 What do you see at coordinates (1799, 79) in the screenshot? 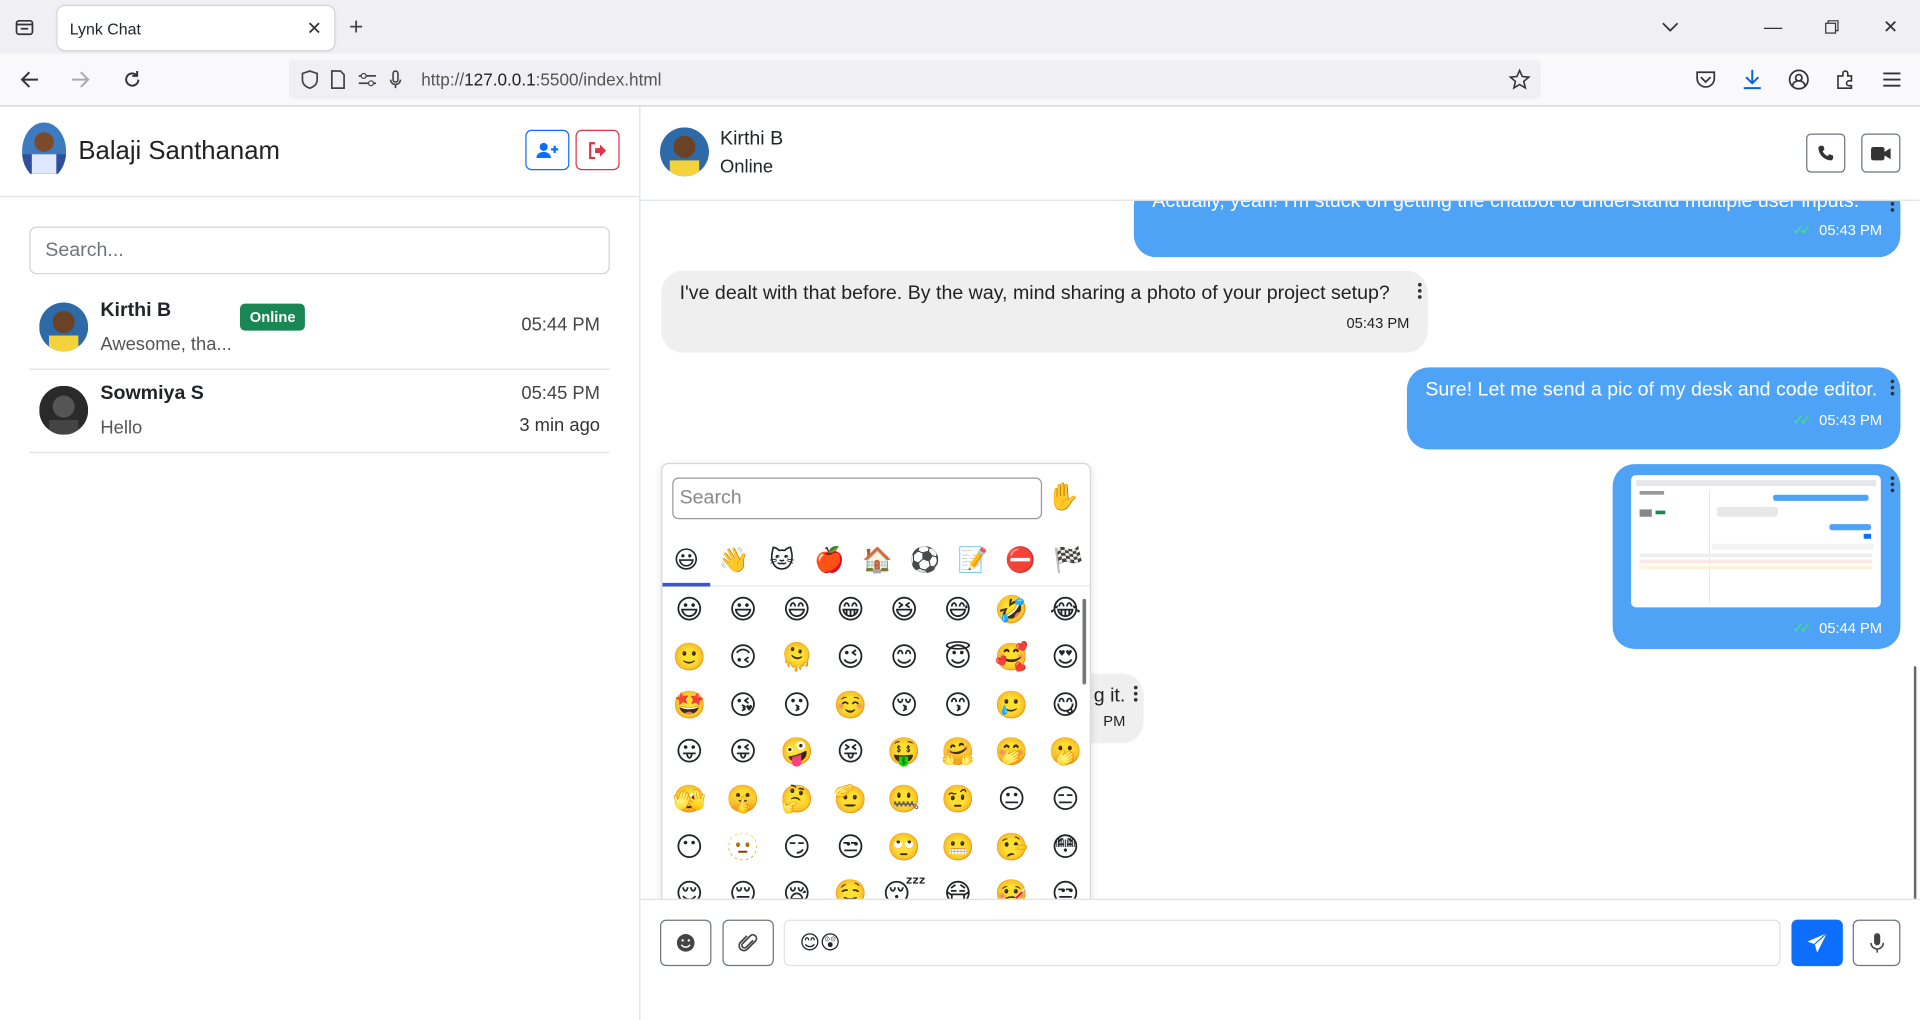
I see `account-icon` at bounding box center [1799, 79].